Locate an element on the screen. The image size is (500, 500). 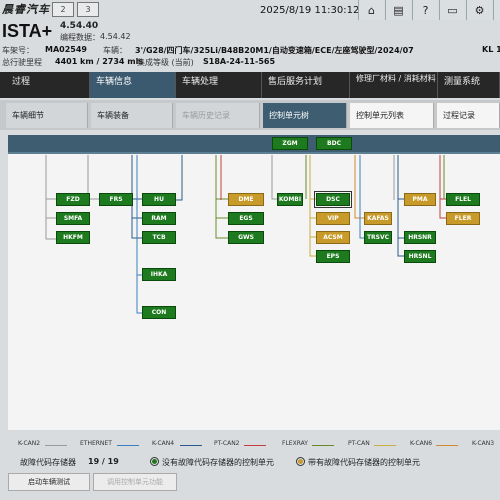
legend-kcan2: K-CAN2 is located at coordinates (29, 443).